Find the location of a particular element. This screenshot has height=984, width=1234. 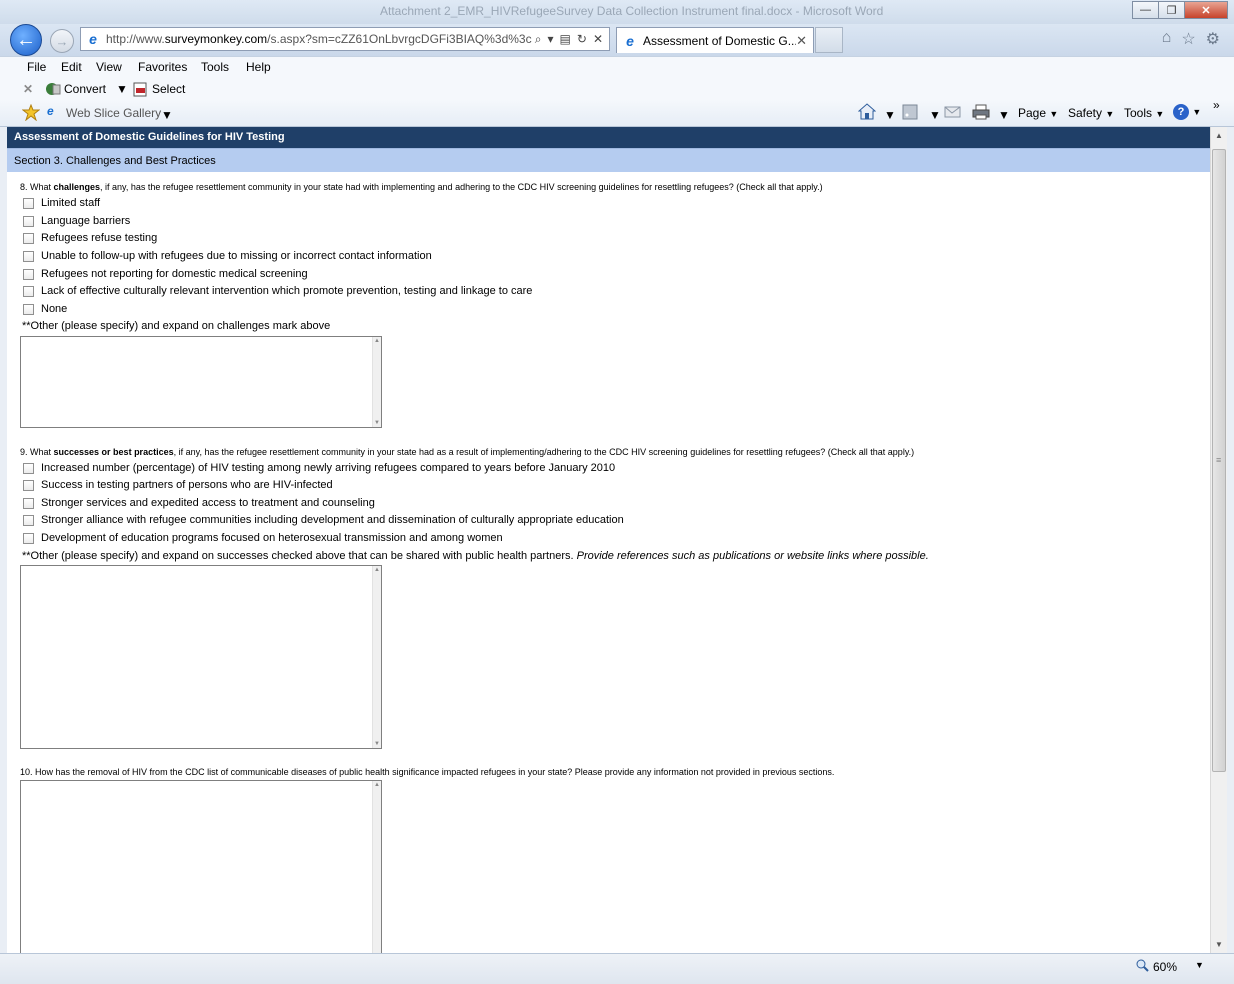

select-button: Select is located at coordinates (168, 89).